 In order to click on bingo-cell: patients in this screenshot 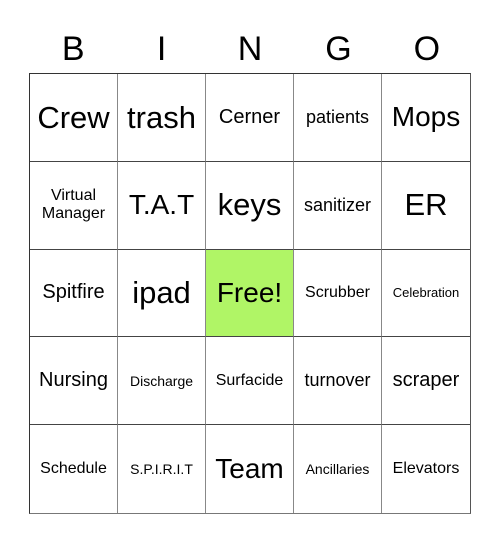, I will do `click(338, 118)`.